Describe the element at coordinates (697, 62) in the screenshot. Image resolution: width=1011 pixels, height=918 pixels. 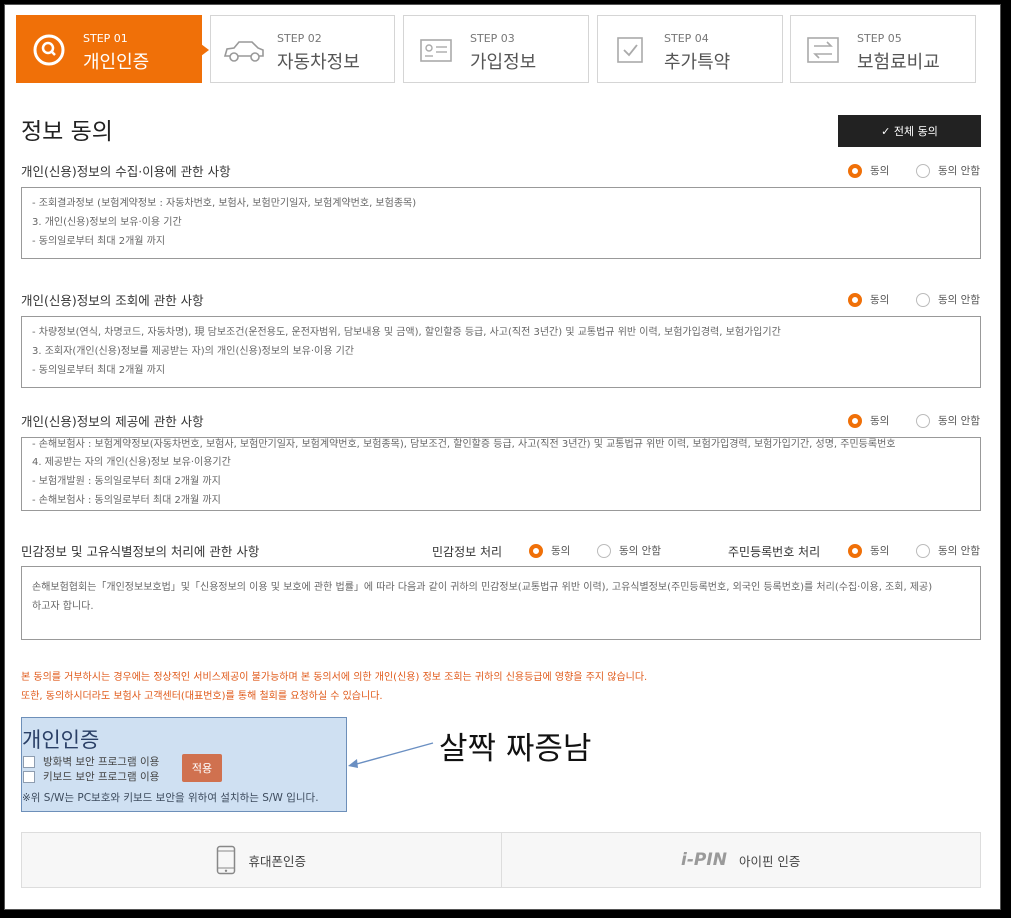
I see `step-title: 추가특약` at that location.